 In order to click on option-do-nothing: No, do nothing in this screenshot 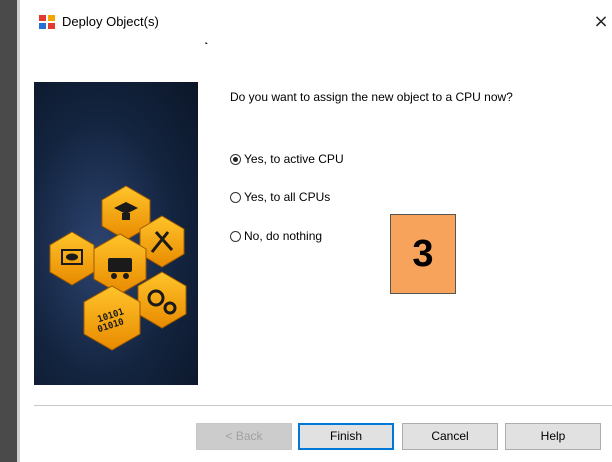, I will do `click(276, 236)`.